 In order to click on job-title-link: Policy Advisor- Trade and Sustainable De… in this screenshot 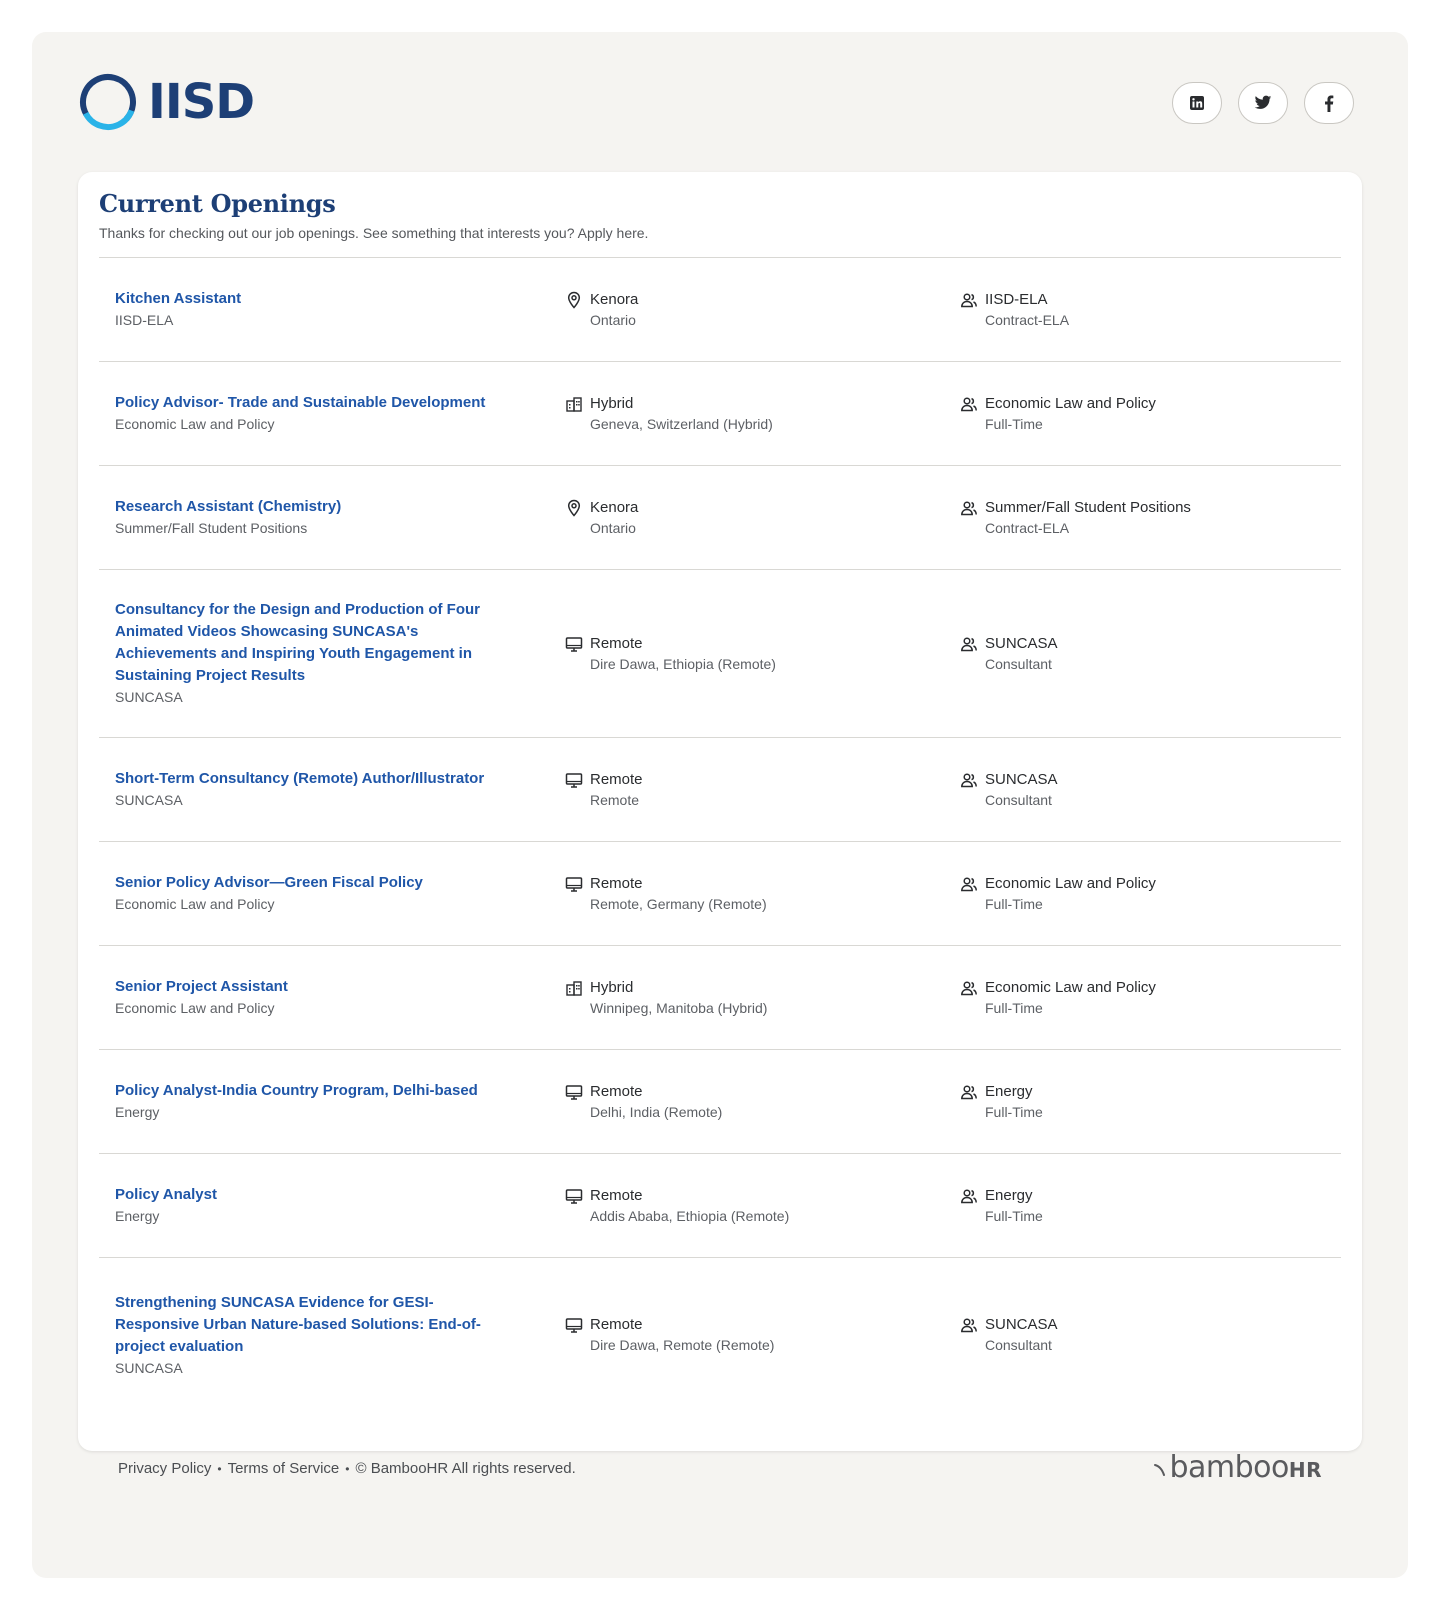, I will do `click(340, 403)`.